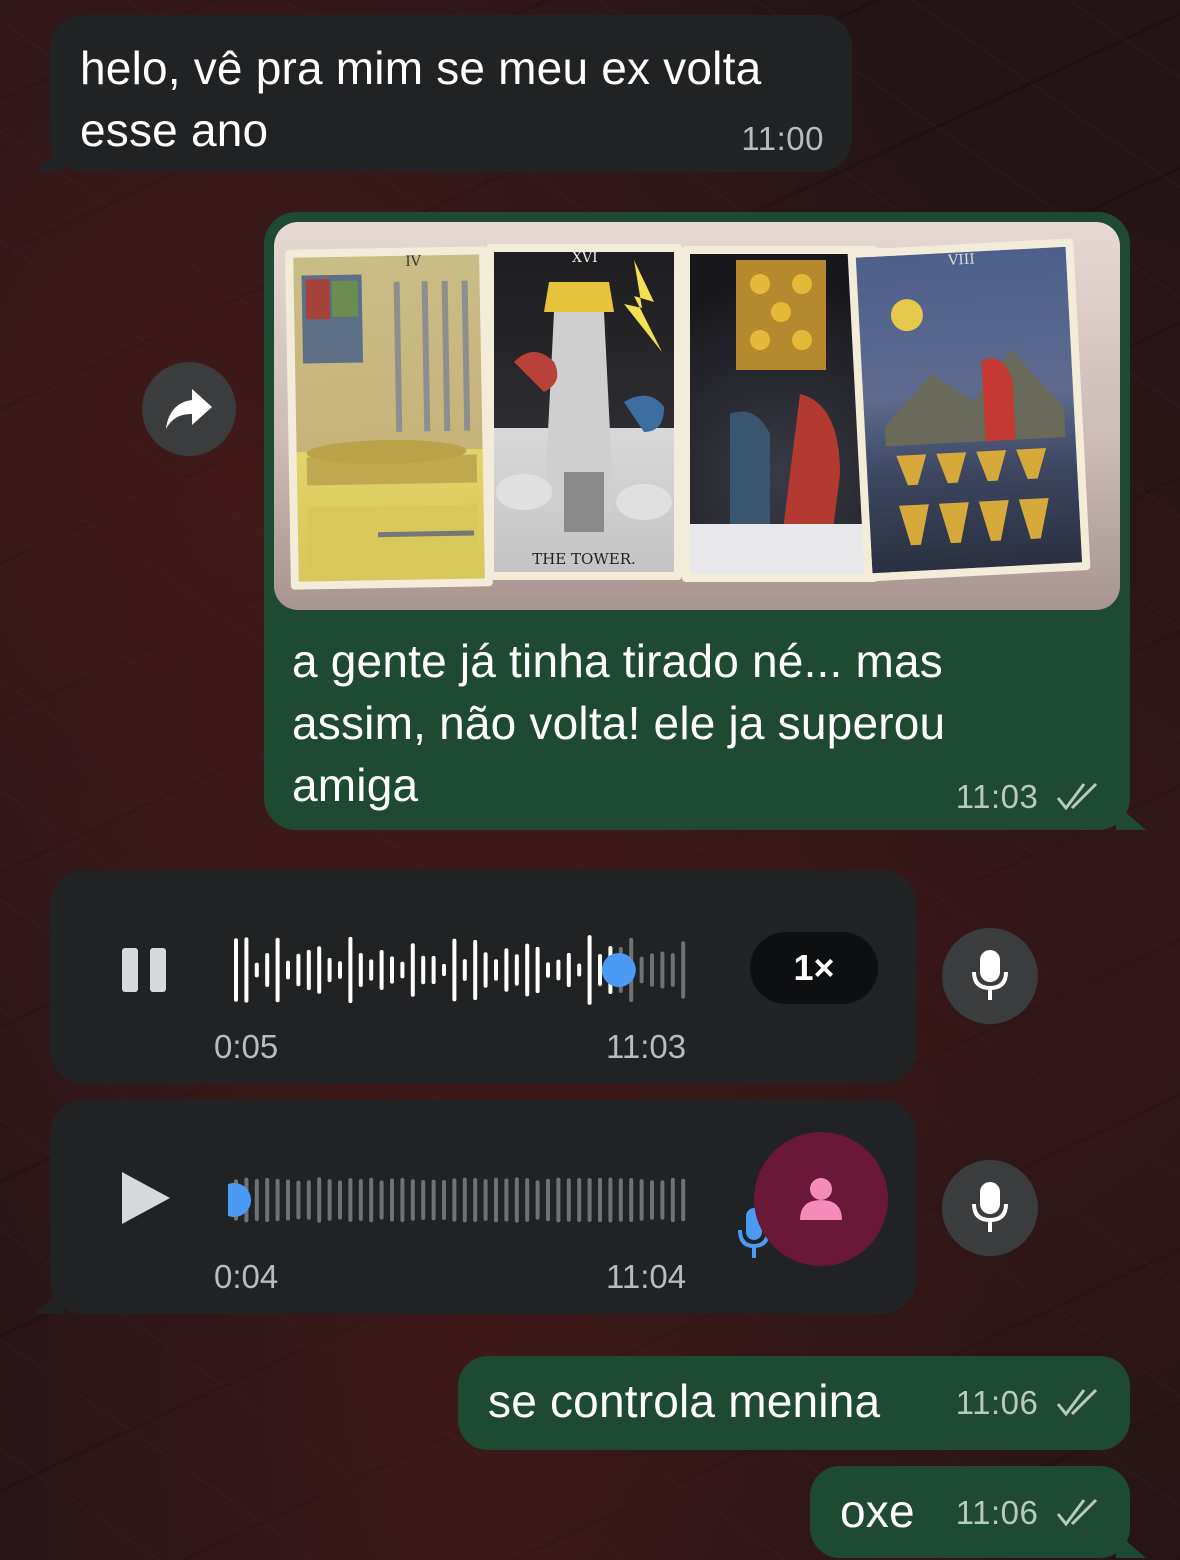  What do you see at coordinates (1028, 797) in the screenshot?
I see `message-time-with-status: 11:03` at bounding box center [1028, 797].